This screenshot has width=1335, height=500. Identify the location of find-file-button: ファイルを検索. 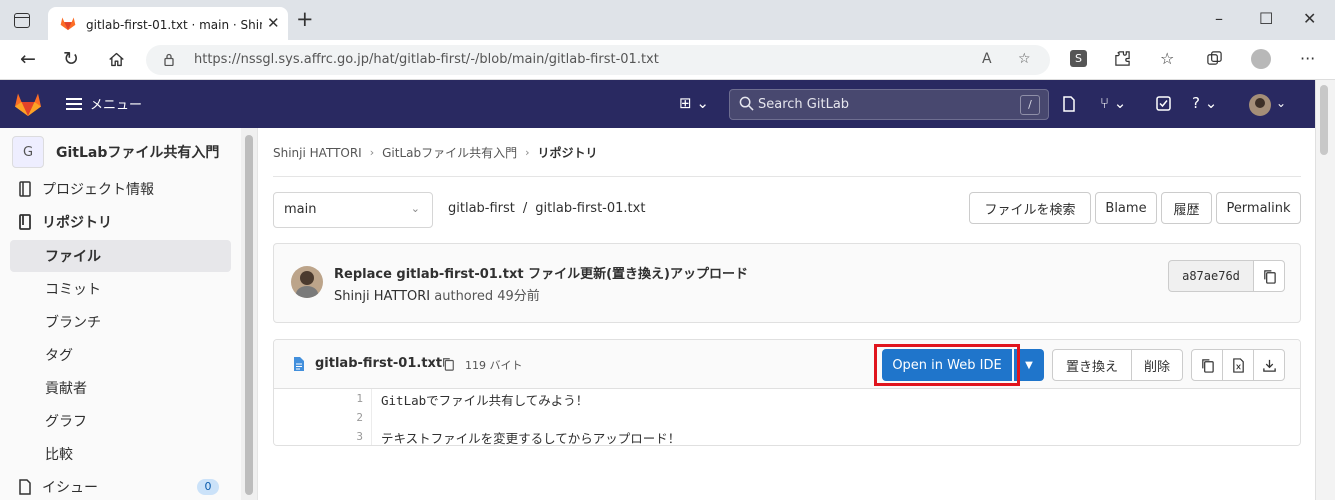
(1030, 208).